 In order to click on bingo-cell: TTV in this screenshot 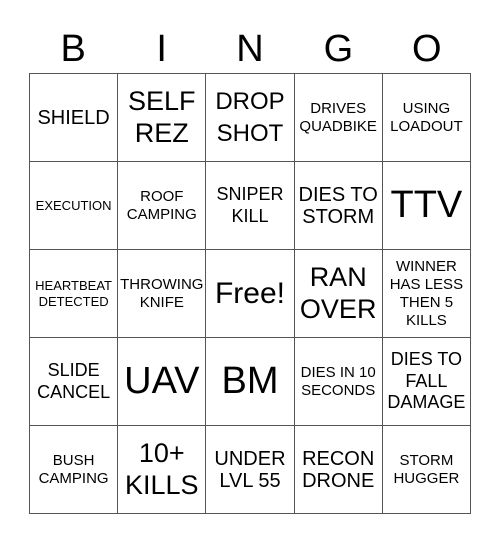, I will do `click(426, 206)`.